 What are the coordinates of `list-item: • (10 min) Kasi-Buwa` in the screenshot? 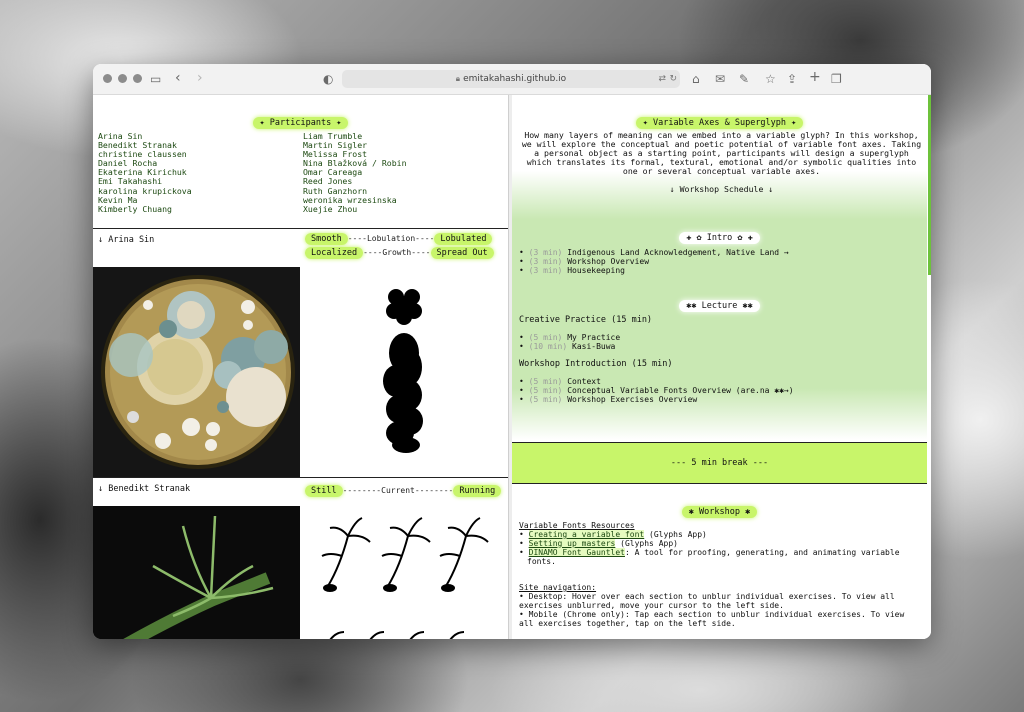 It's located at (567, 346).